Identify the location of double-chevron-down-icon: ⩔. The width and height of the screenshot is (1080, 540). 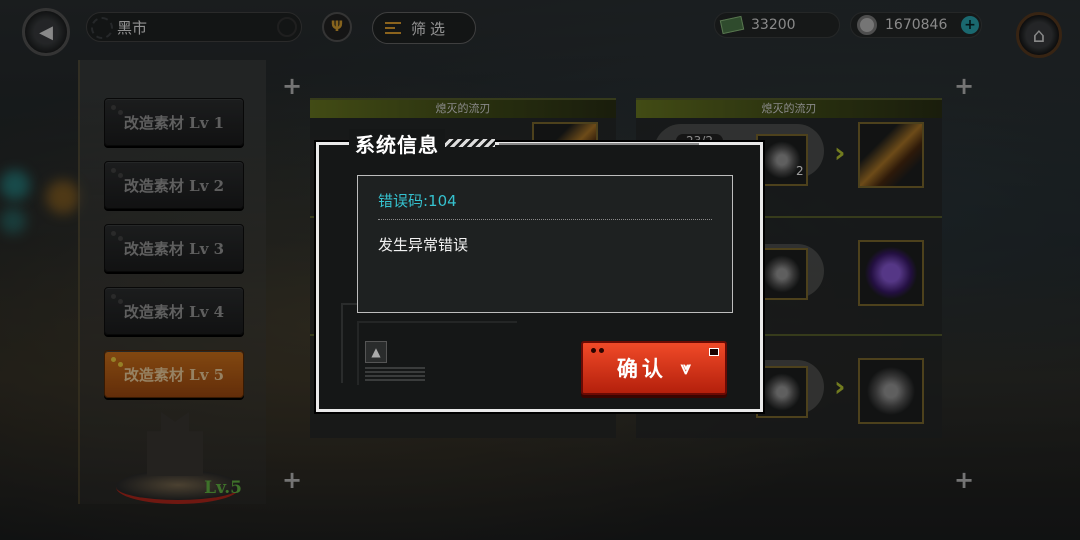
(686, 368).